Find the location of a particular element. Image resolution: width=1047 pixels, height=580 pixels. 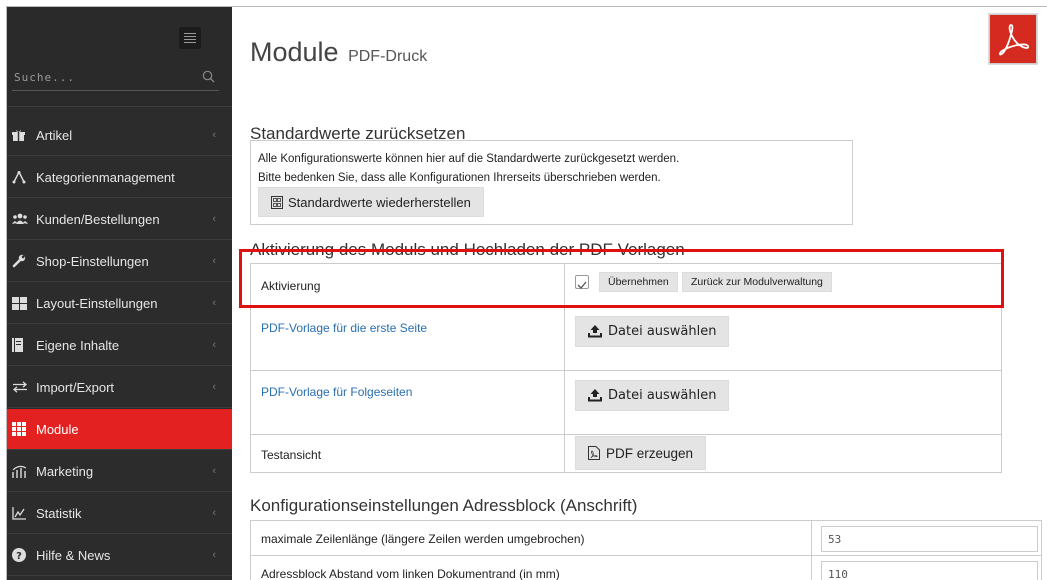

restore-defaults-button: Standardwerte wiederherstellen is located at coordinates (371, 202).